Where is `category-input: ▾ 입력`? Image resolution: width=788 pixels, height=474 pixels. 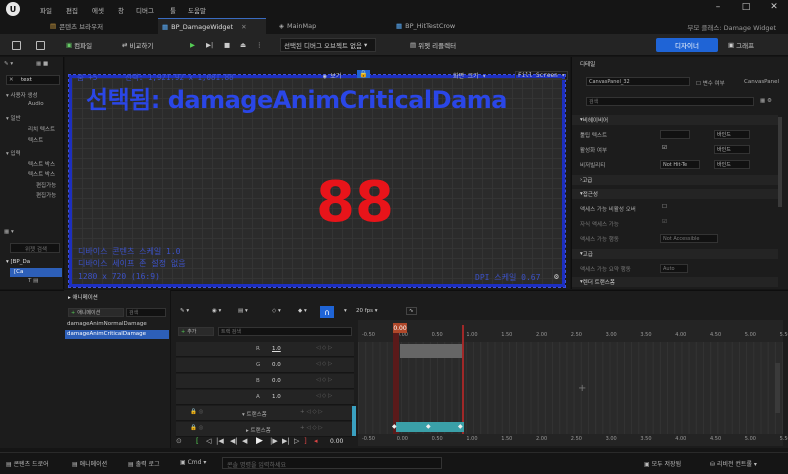
category-input: ▾ 입력 is located at coordinates (13, 153).